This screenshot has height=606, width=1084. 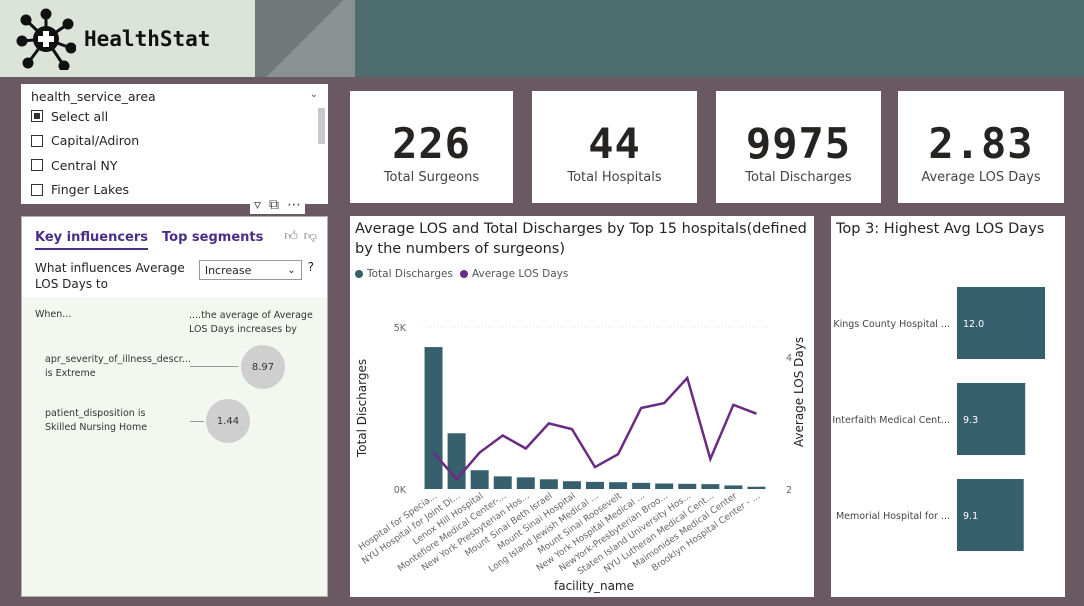 I want to click on kpi-label: Total Hospitals, so click(x=614, y=177).